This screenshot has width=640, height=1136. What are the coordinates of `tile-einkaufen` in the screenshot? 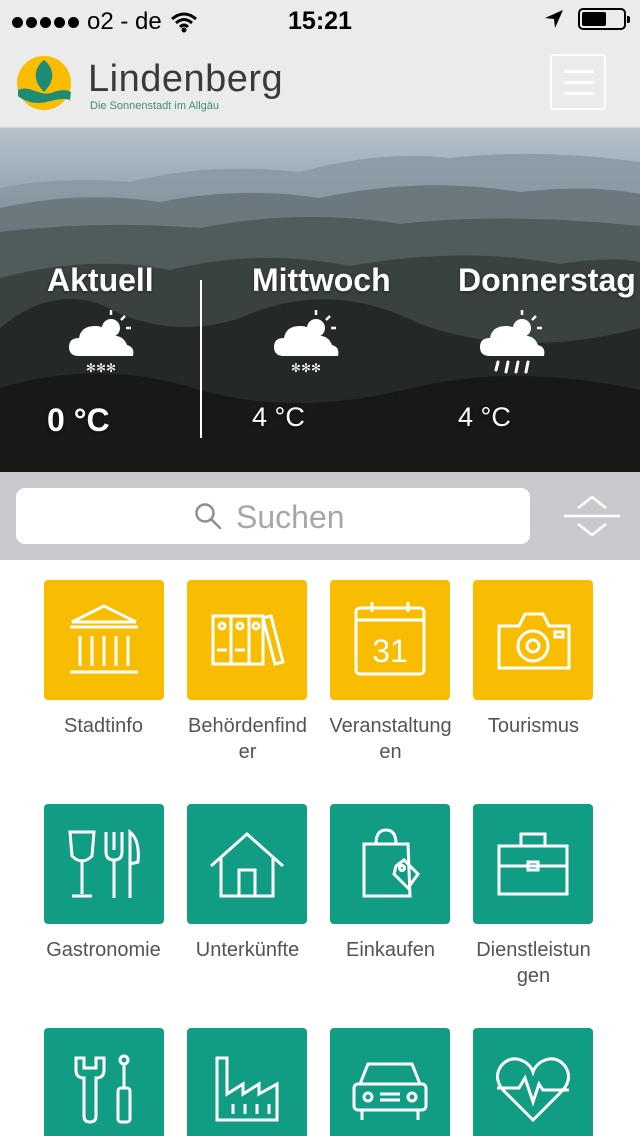 It's located at (390, 864).